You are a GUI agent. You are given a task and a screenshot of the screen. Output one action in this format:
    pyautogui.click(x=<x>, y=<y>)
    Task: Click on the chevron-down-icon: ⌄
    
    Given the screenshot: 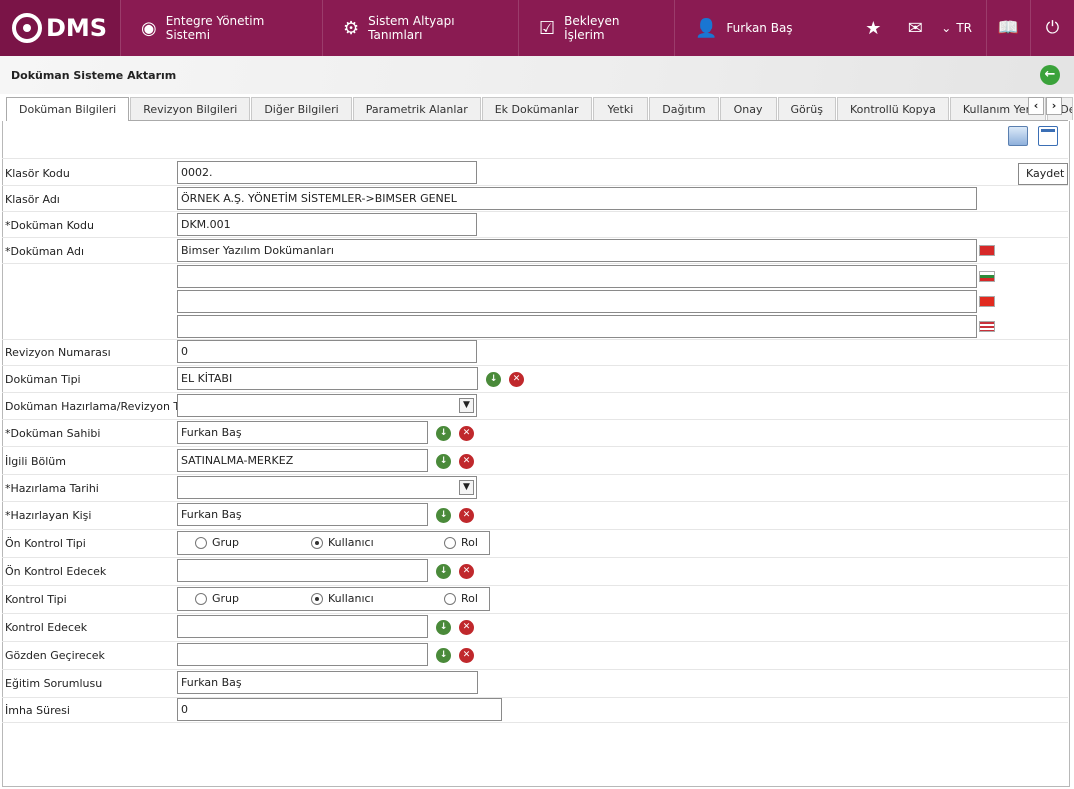 What is the action you would take?
    pyautogui.click(x=946, y=28)
    